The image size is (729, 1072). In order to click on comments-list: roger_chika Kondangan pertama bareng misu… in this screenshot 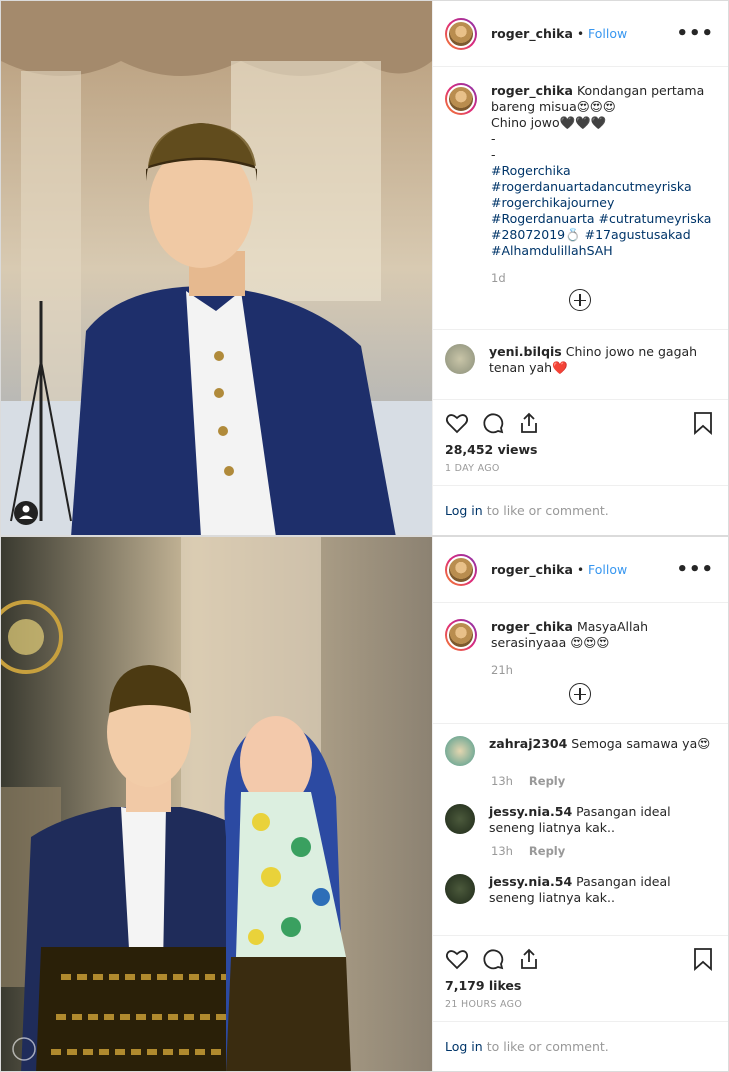, I will do `click(580, 233)`.